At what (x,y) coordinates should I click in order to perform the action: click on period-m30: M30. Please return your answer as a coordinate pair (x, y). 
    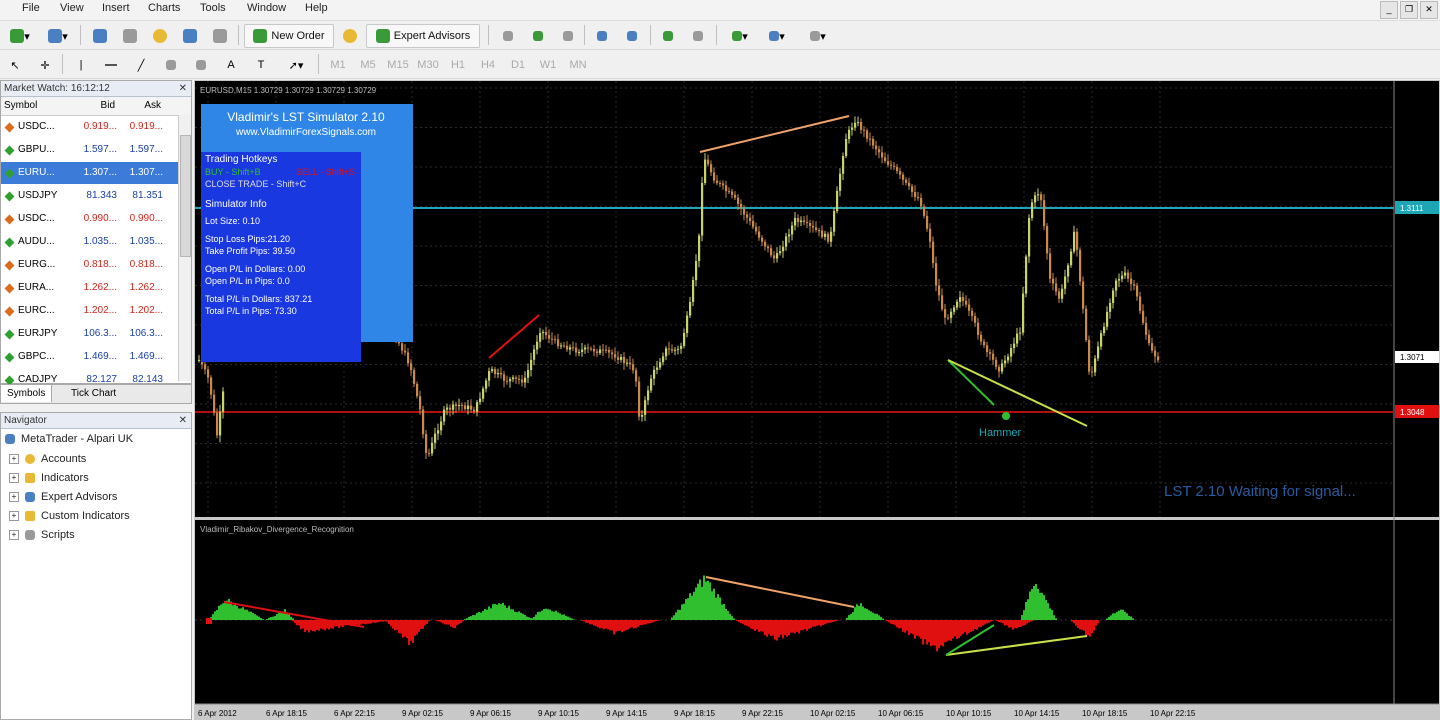
    Looking at the image, I should click on (428, 65).